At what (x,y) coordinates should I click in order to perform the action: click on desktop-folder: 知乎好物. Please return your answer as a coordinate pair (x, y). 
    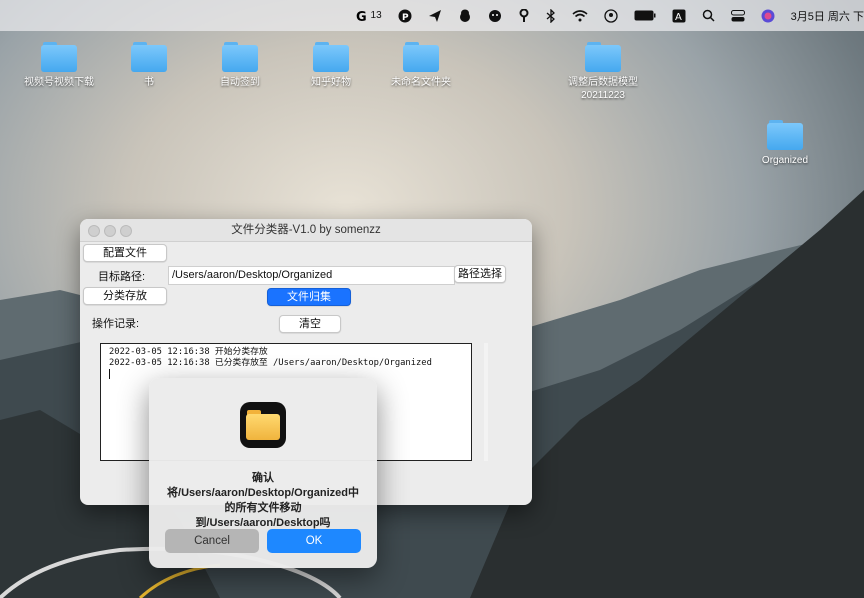
    Looking at the image, I should click on (331, 65).